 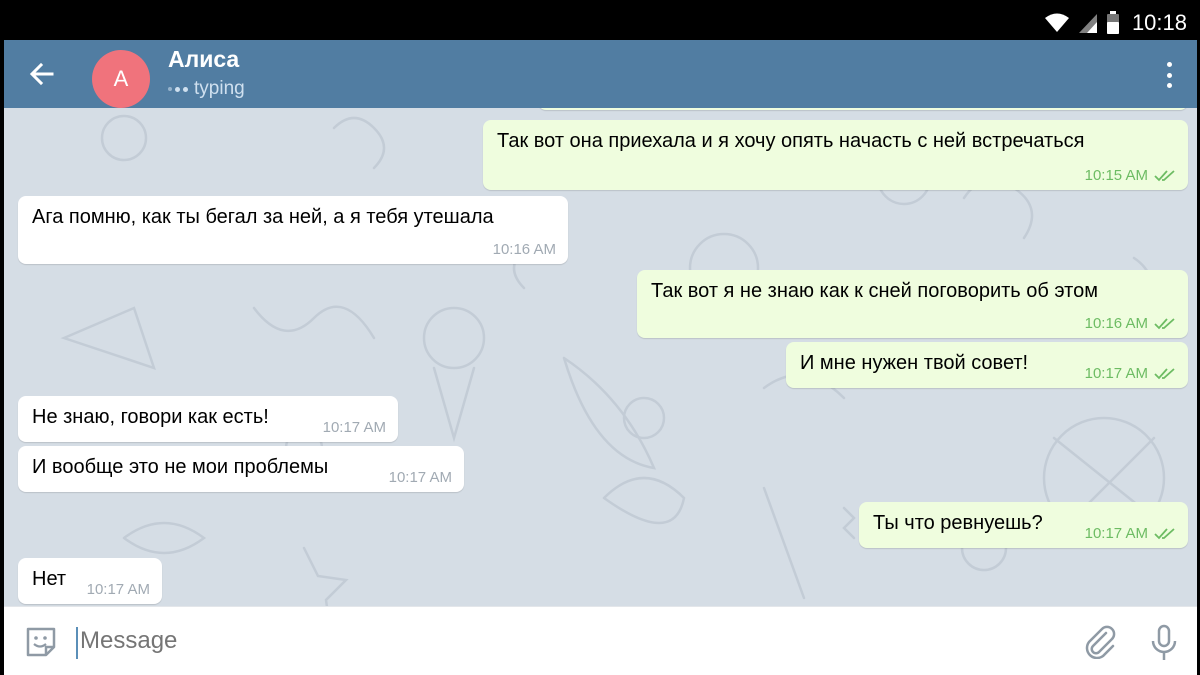 I want to click on typing-dots-icon, so click(x=178, y=89).